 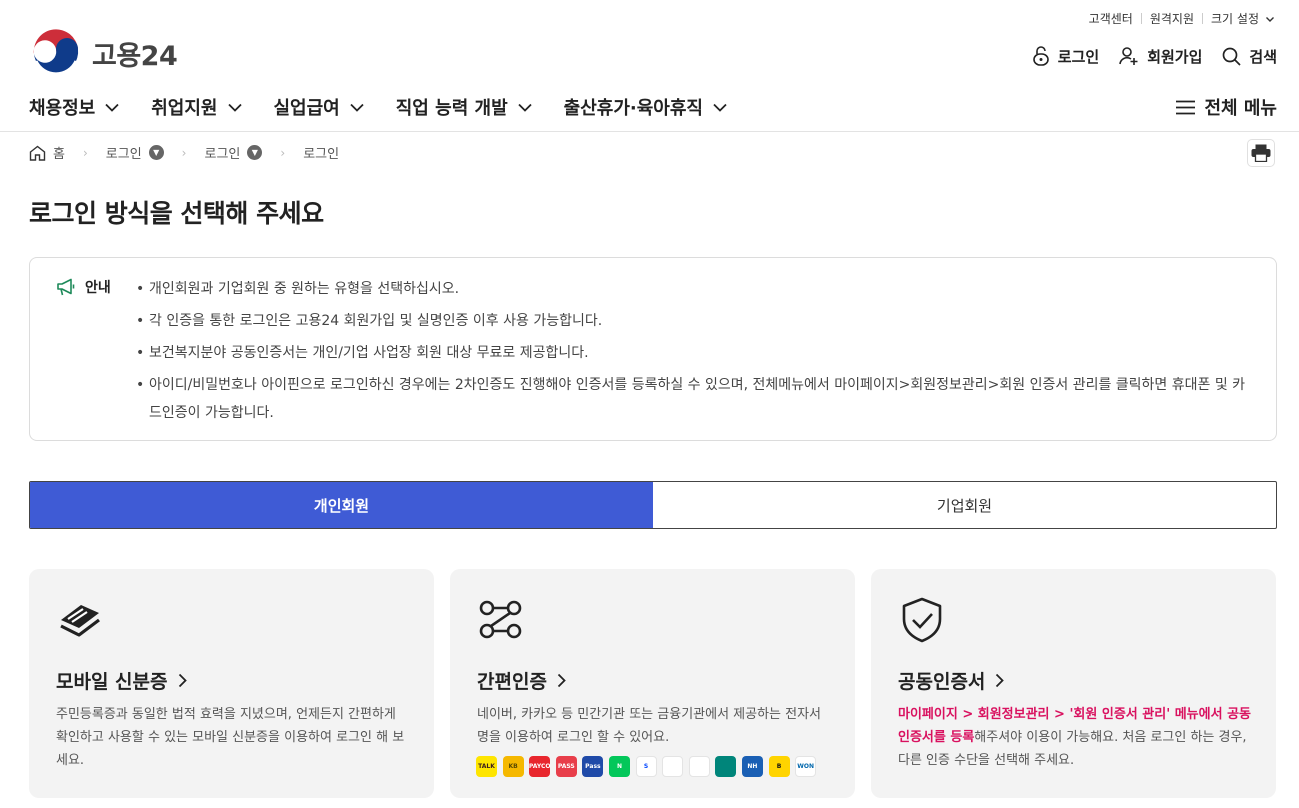 I want to click on breadcrumb-home: 홈, so click(x=47, y=152).